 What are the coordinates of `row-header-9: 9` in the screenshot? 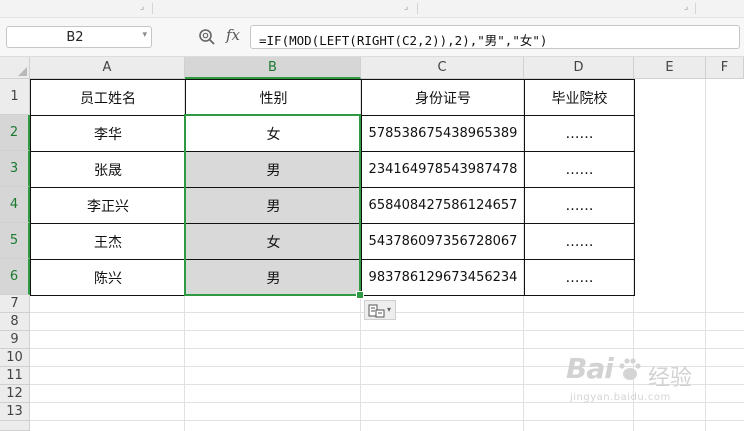 It's located at (15, 340).